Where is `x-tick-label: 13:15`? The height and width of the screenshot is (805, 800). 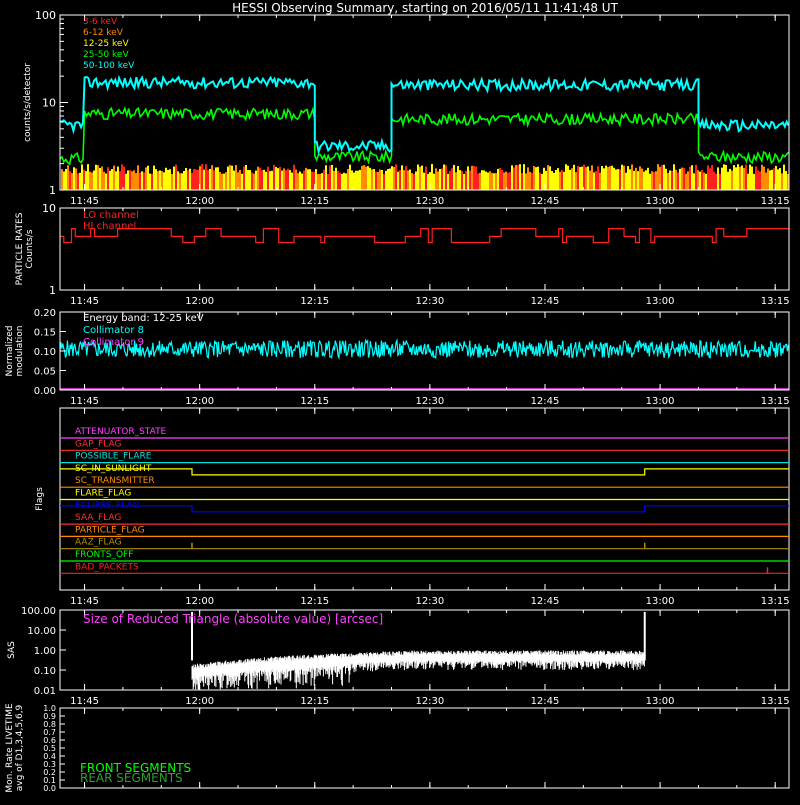
x-tick-label: 13:15 is located at coordinates (775, 401).